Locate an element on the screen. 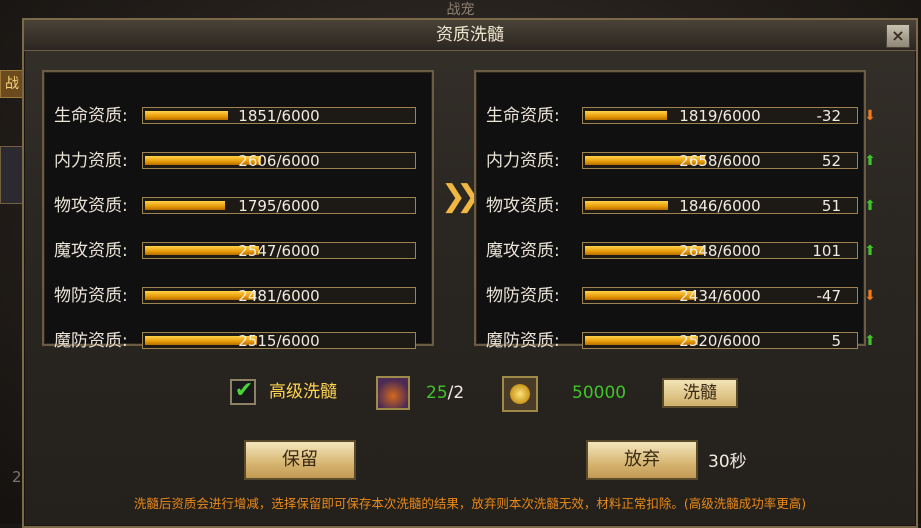  dialog-title: 资质洗髓 is located at coordinates (470, 35).